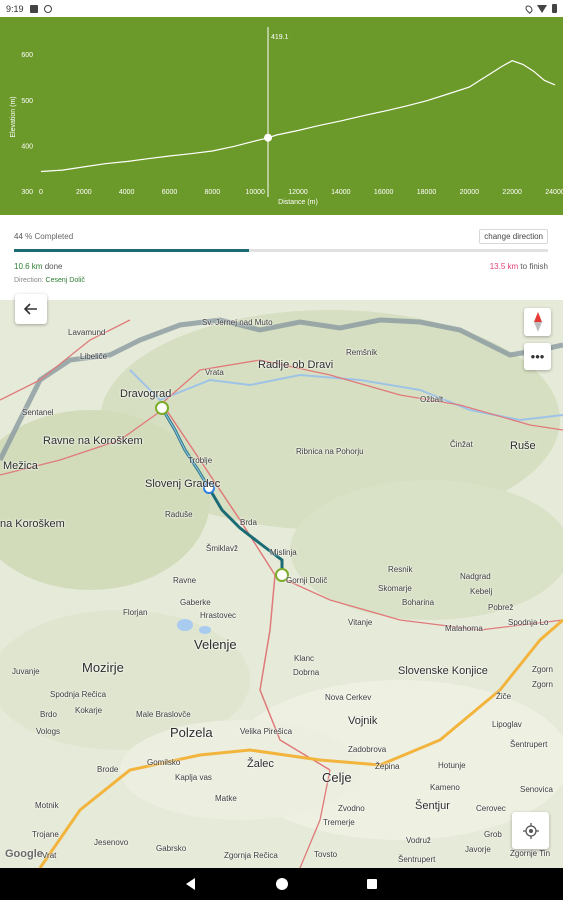 The image size is (563, 900). I want to click on place-label: Polzela, so click(191, 732).